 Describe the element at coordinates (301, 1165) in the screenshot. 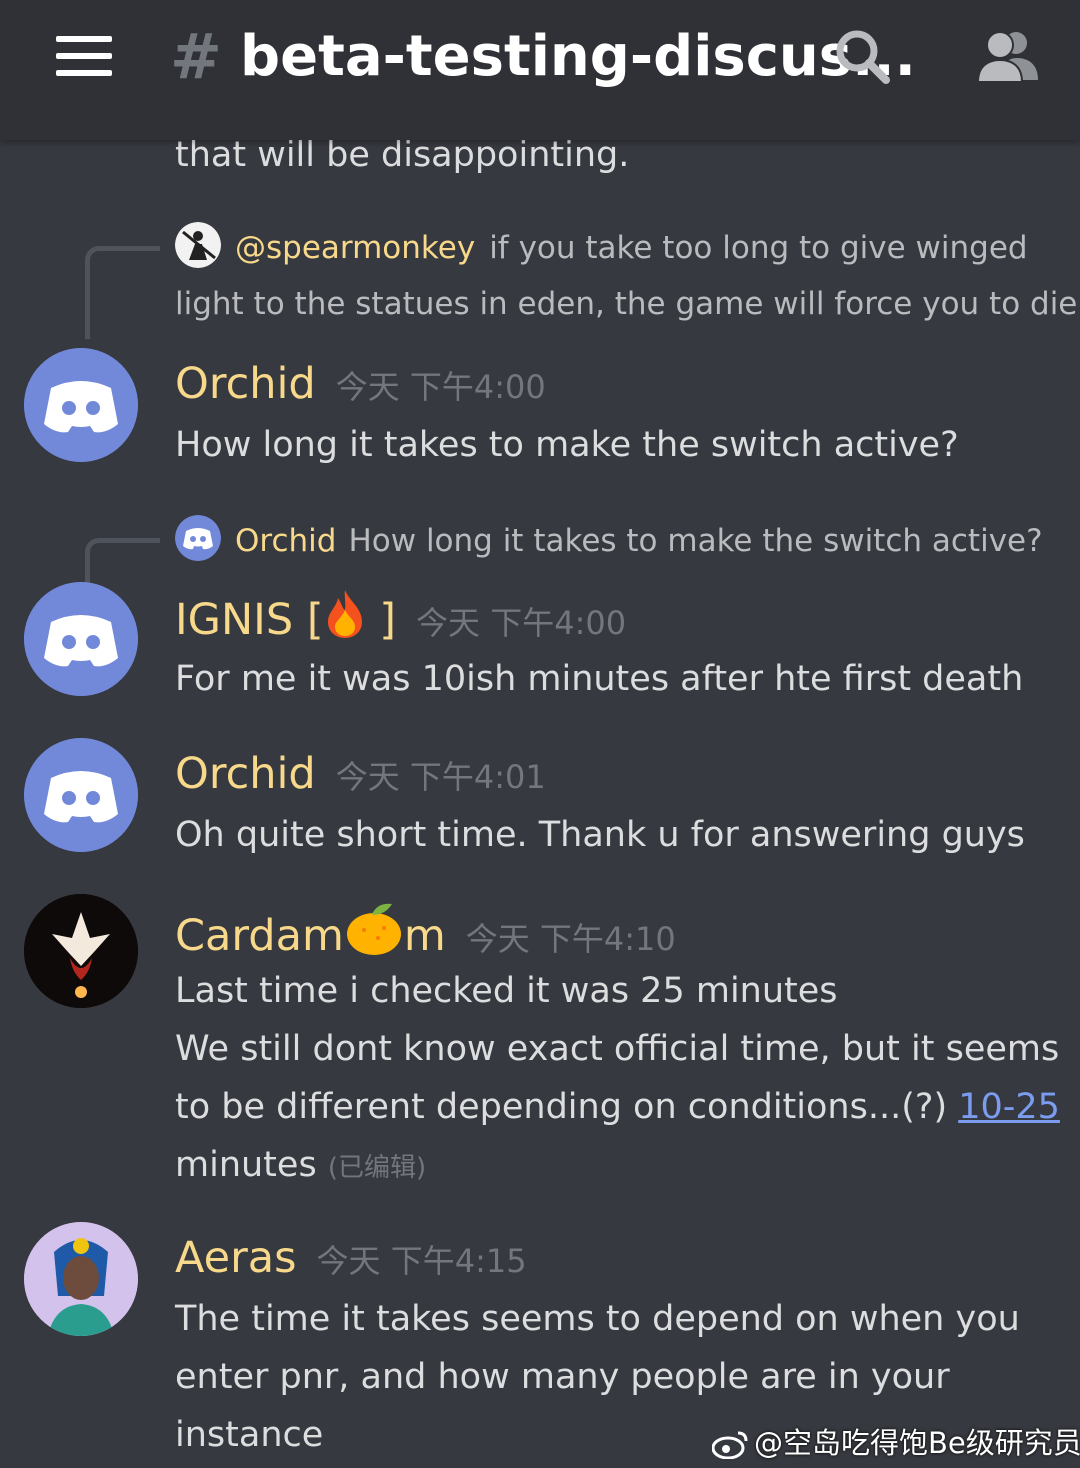

I see `message-text-continued: minutes (已编辑)` at that location.